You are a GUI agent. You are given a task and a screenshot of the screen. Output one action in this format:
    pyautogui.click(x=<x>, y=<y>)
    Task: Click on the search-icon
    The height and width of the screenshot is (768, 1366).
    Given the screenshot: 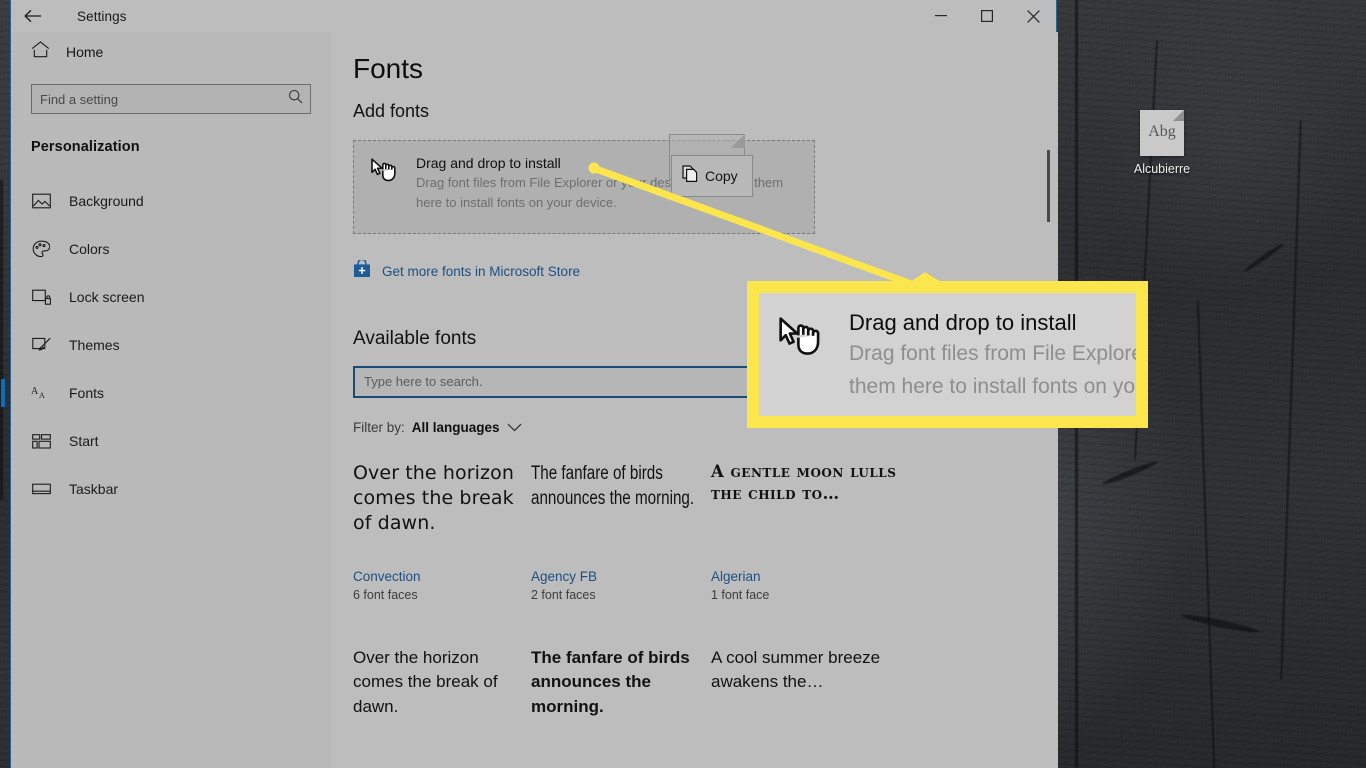 What is the action you would take?
    pyautogui.click(x=295, y=99)
    